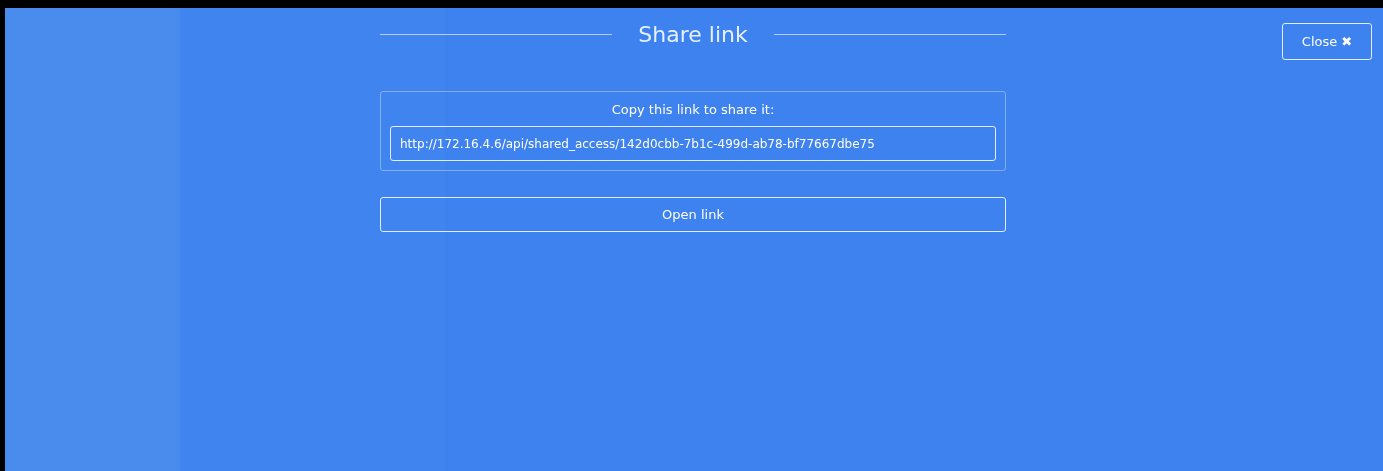  What do you see at coordinates (693, 214) in the screenshot?
I see `open-link-button: Open link` at bounding box center [693, 214].